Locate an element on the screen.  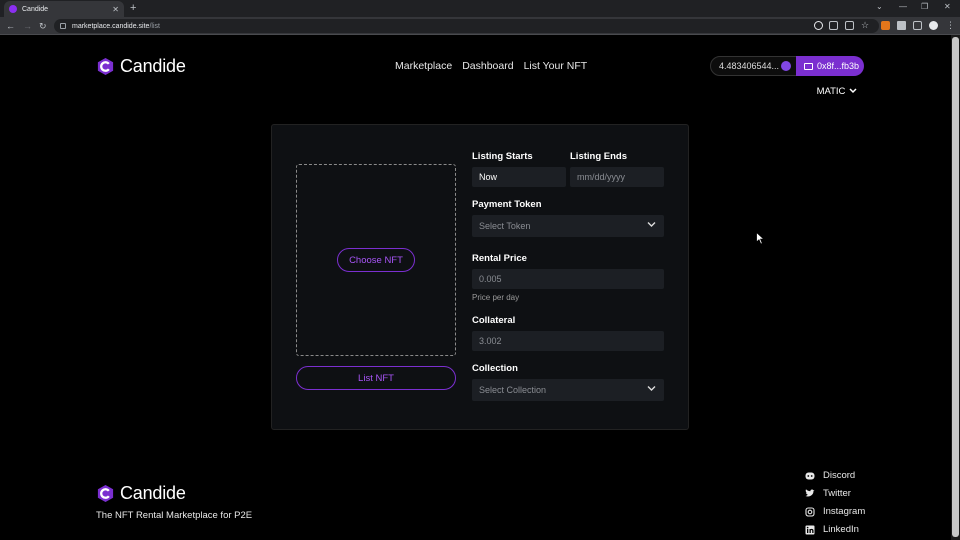
install-app-icon is located at coordinates (833, 25).